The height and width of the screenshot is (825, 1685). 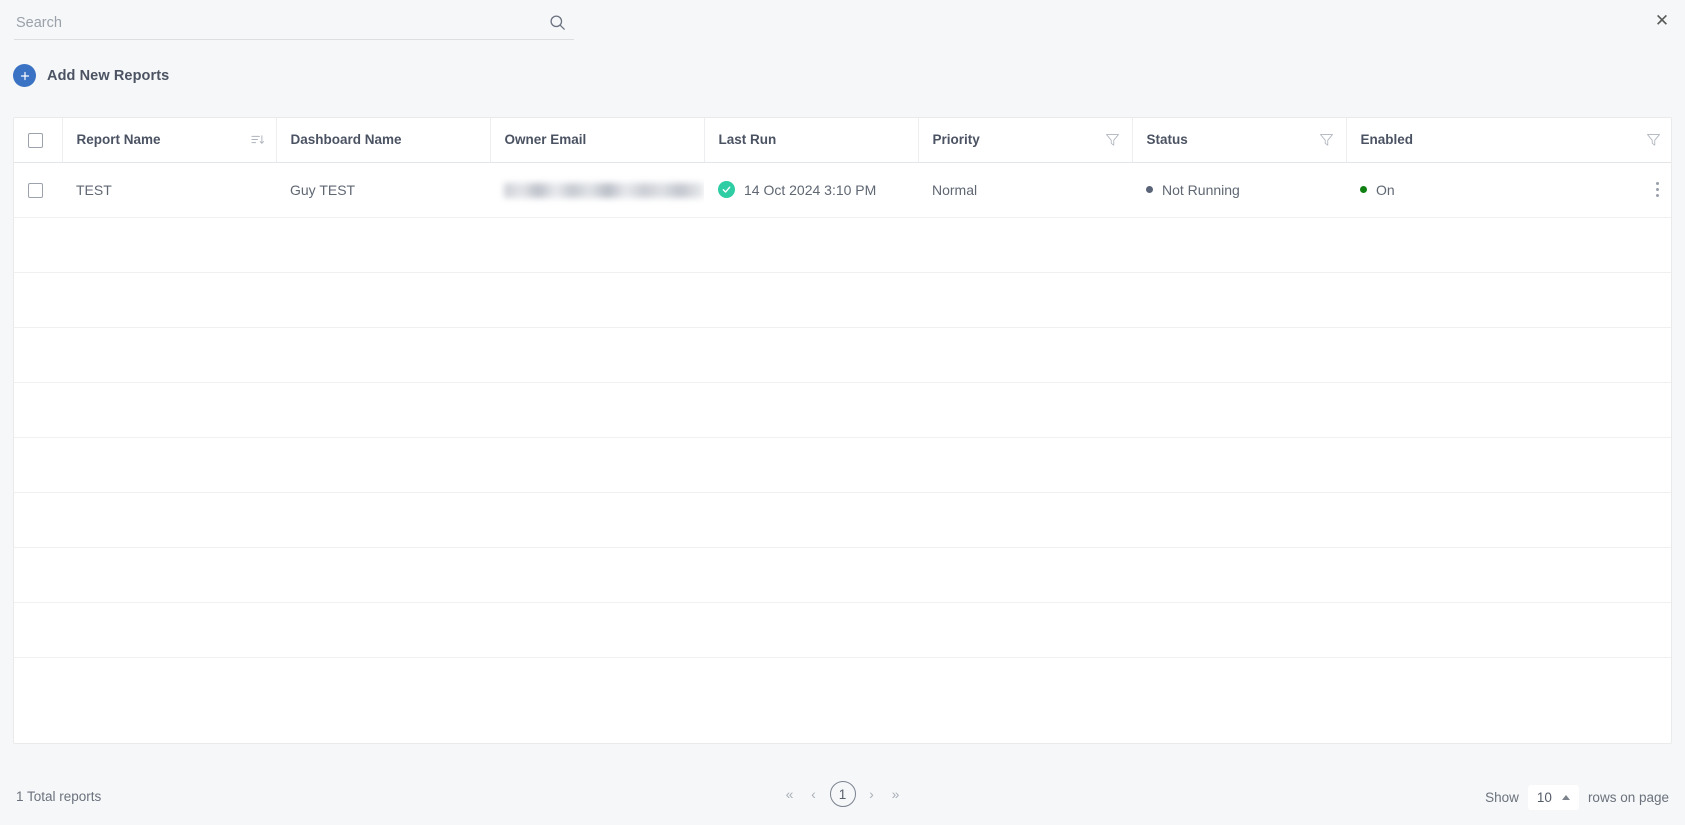 What do you see at coordinates (383, 190) in the screenshot?
I see `cell-dashboard-name: Guy TEST` at bounding box center [383, 190].